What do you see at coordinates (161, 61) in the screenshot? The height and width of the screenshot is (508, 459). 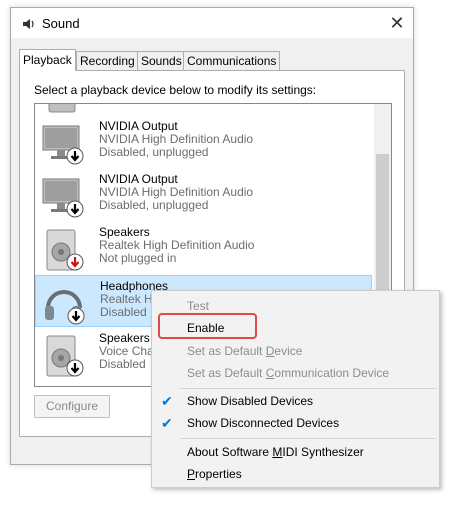 I see `tab-sounds: Sounds` at bounding box center [161, 61].